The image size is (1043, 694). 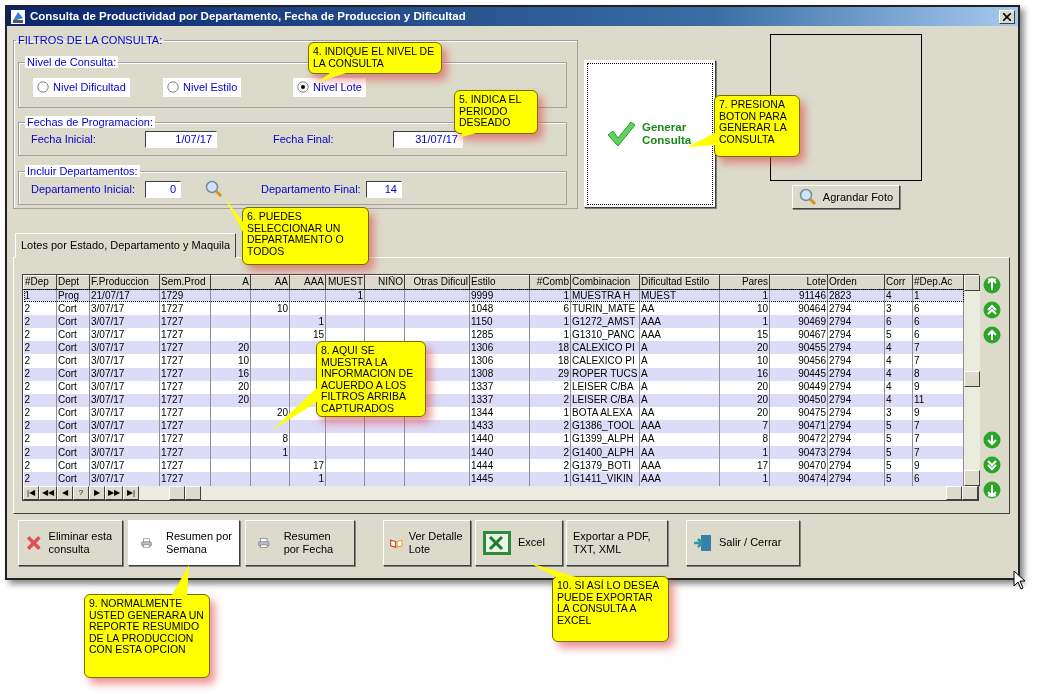 I want to click on column-header: Combinacion, so click(x=605, y=282).